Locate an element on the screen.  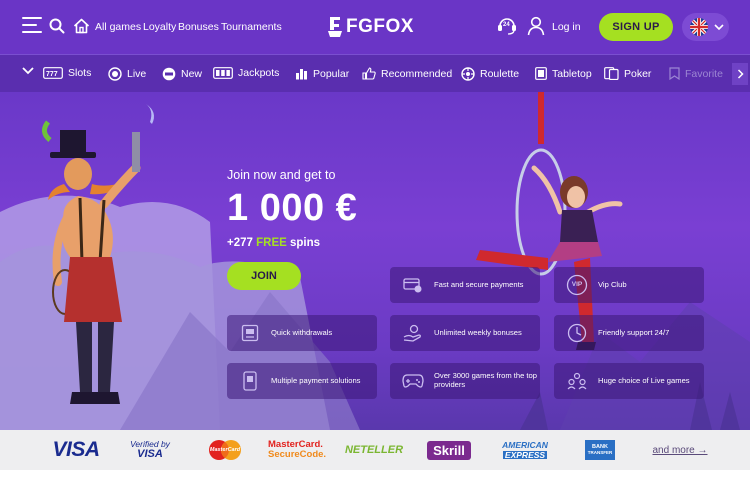
hero-bonus-amount: 1 000 € is located at coordinates (292, 208).